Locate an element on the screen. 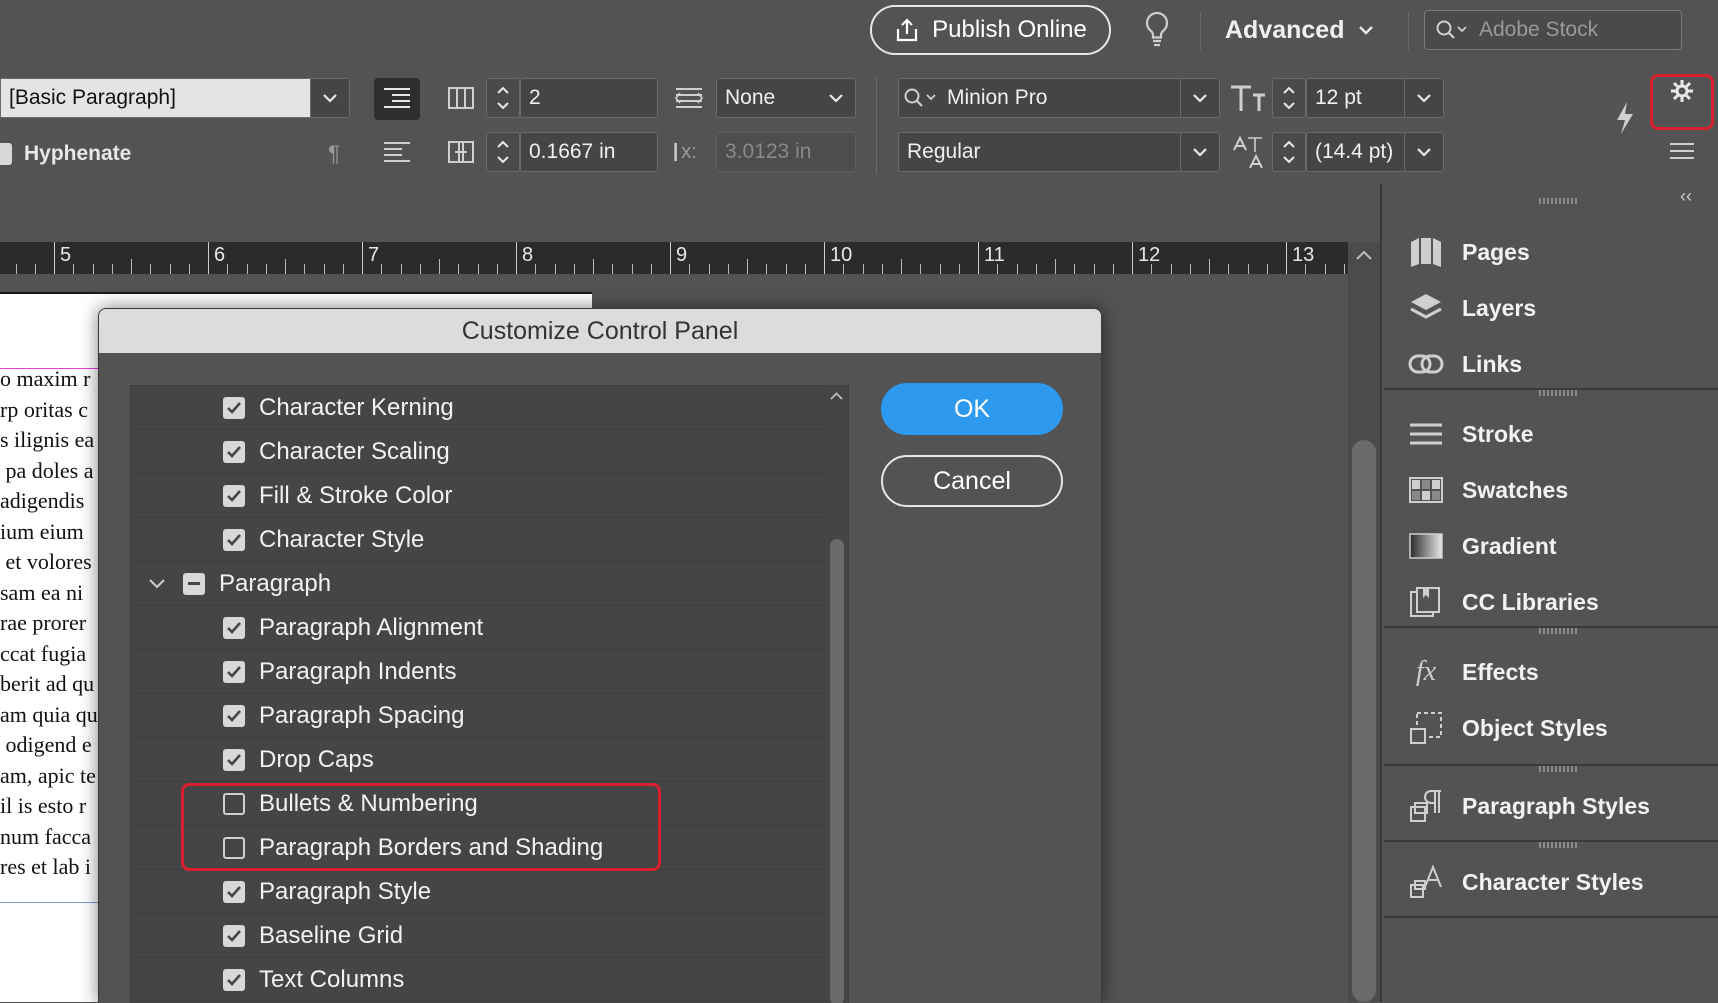 The width and height of the screenshot is (1718, 1003). tree-option-row: Baseline Grid is located at coordinates (478, 936).